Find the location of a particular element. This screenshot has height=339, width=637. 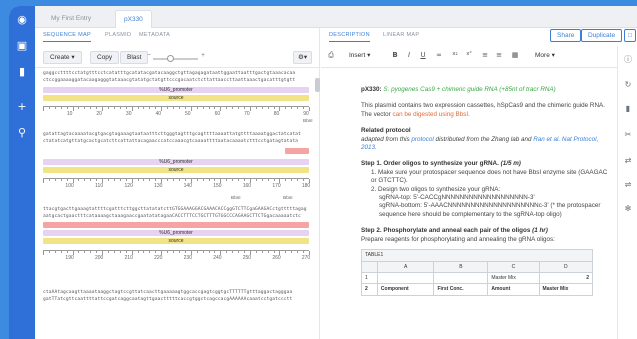

tab-my-first-entry: My First Entry is located at coordinates (71, 19).